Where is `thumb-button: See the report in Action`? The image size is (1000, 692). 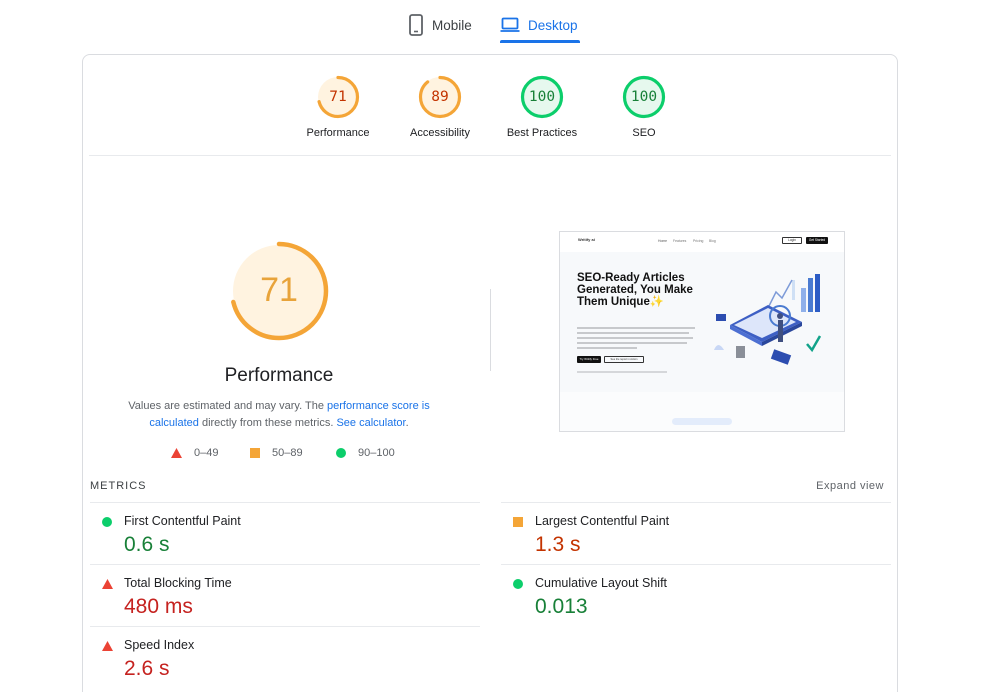 thumb-button: See the report in Action is located at coordinates (624, 359).